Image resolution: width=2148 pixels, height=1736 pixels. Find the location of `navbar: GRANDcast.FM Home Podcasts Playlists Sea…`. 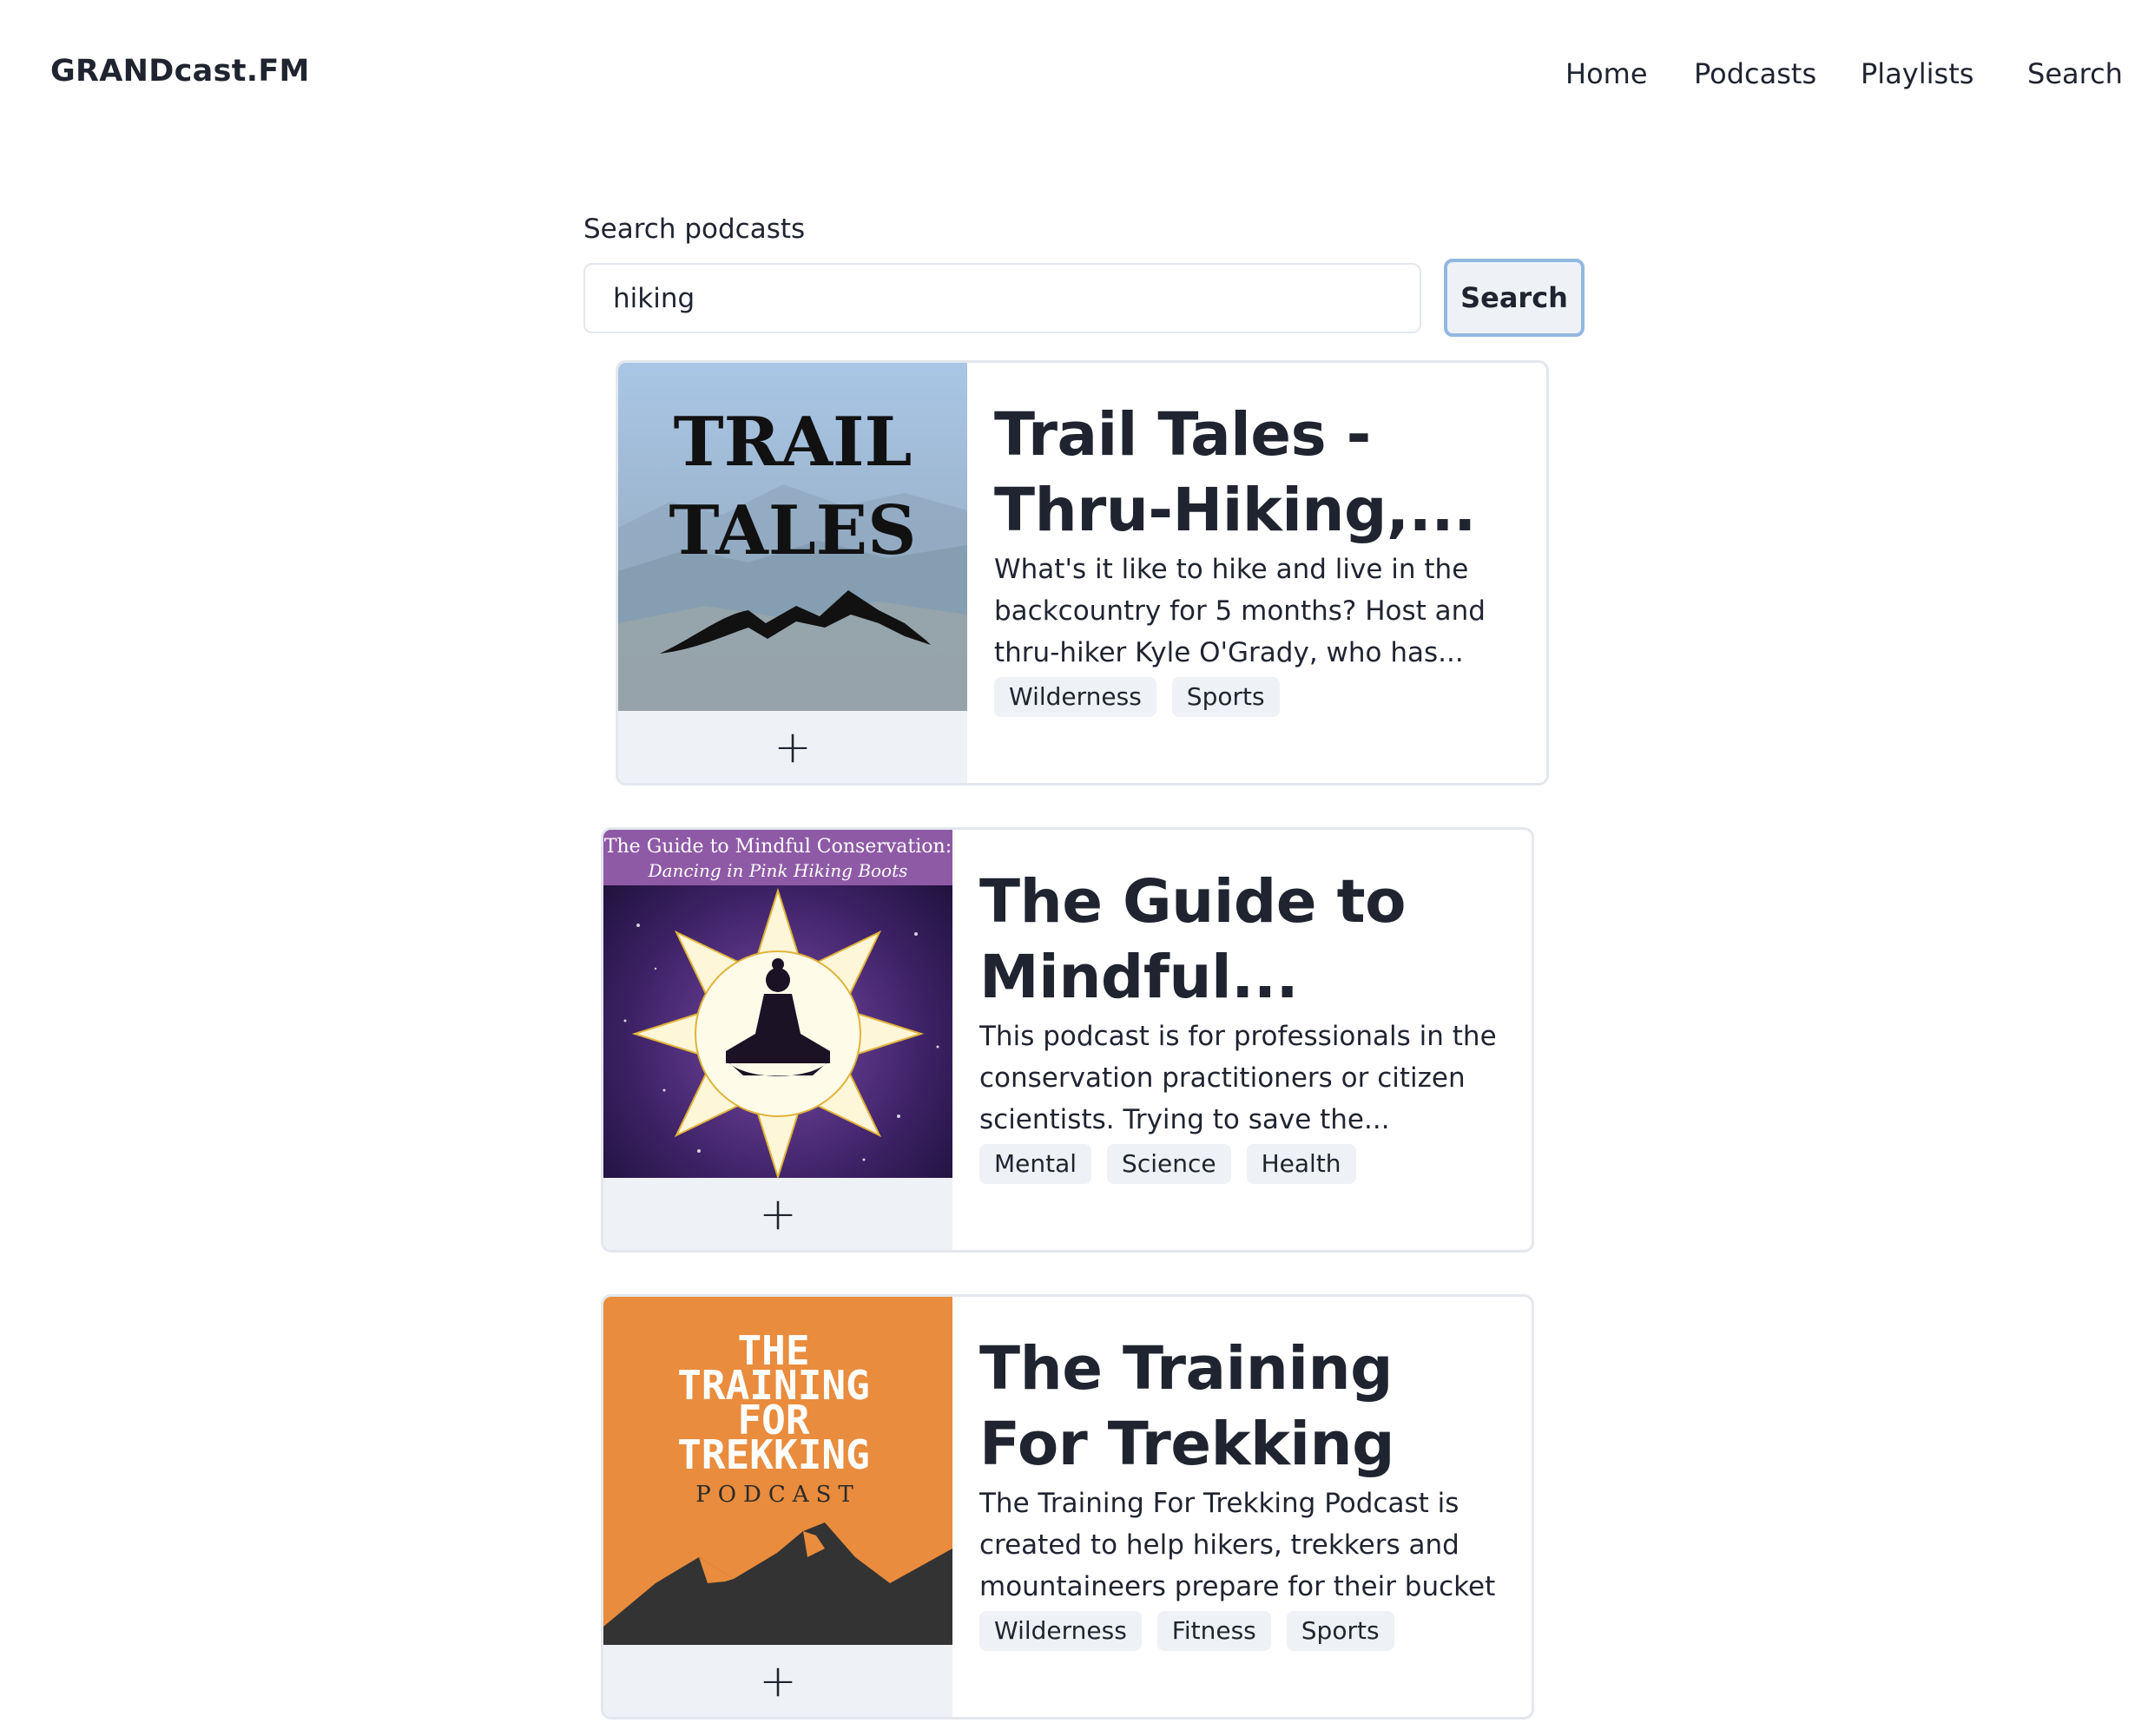

navbar: GRANDcast.FM Home Podcasts Playlists Sea… is located at coordinates (1074, 74).